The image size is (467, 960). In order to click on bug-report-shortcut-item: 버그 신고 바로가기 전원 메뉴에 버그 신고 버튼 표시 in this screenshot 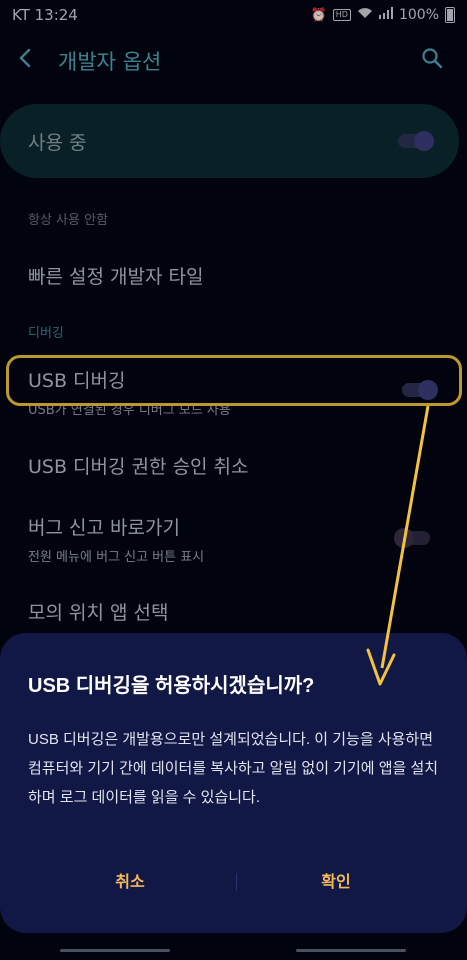, I will do `click(116, 539)`.